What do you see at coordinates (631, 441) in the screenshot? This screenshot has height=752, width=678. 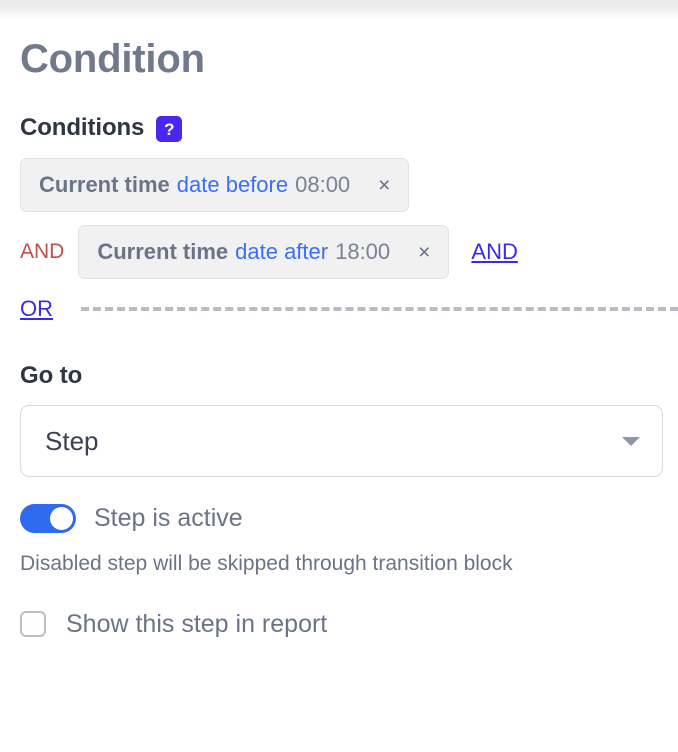 I see `chevron-down-icon` at bounding box center [631, 441].